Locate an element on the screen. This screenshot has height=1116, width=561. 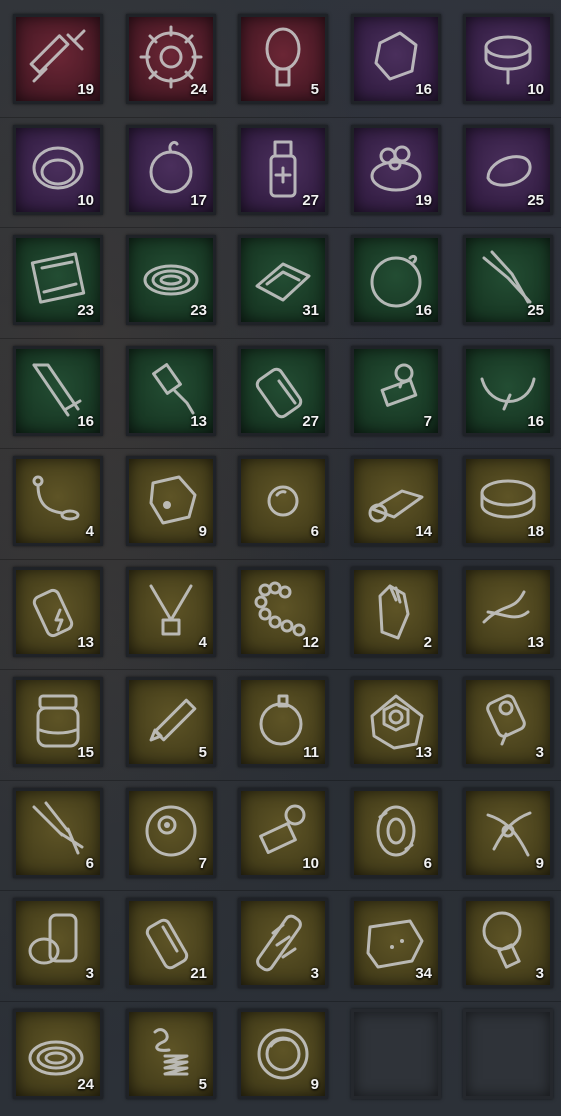
empty-slot is located at coordinates (396, 1054).